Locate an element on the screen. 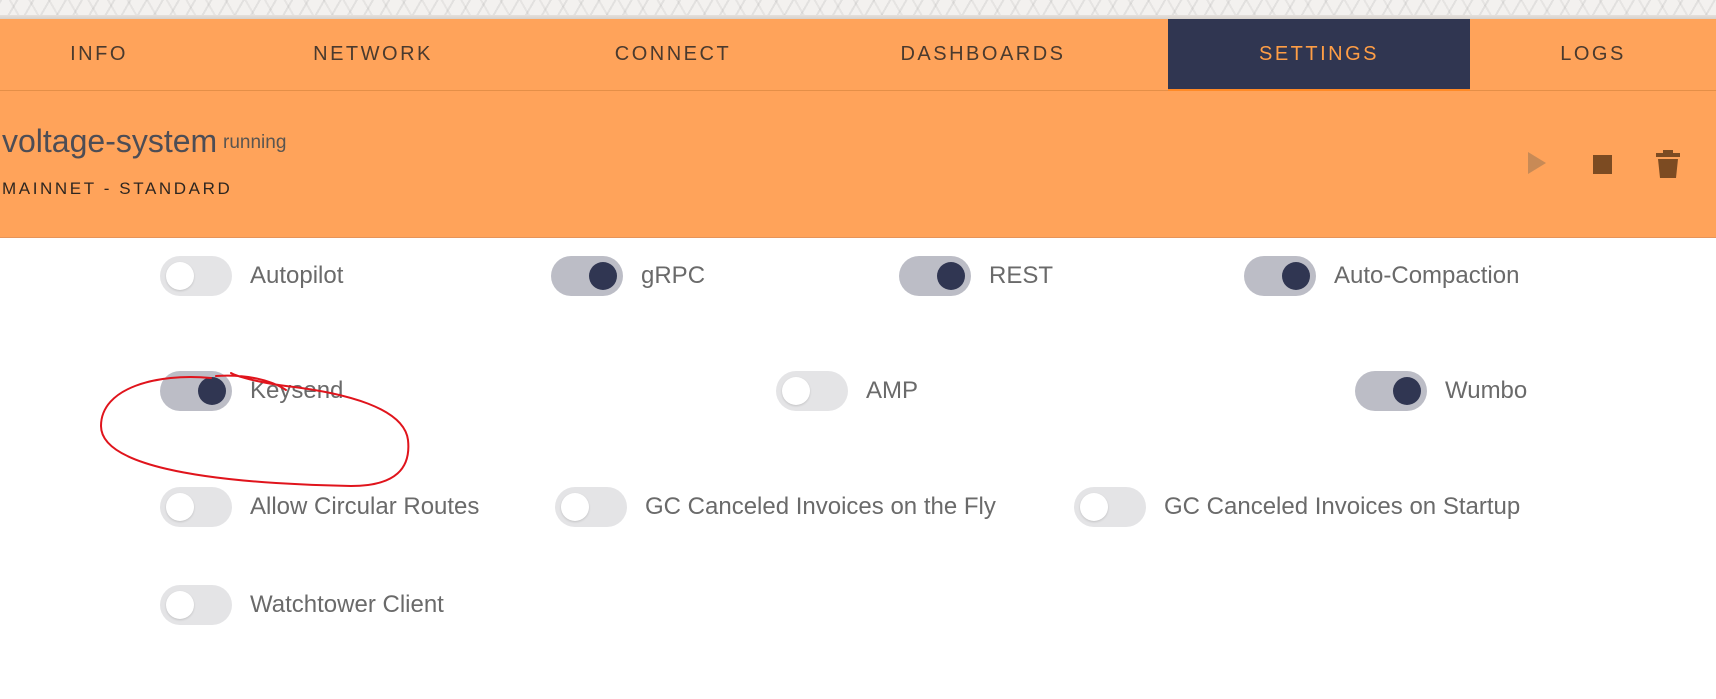 This screenshot has width=1716, height=699. setting-label: Keysend is located at coordinates (297, 390).